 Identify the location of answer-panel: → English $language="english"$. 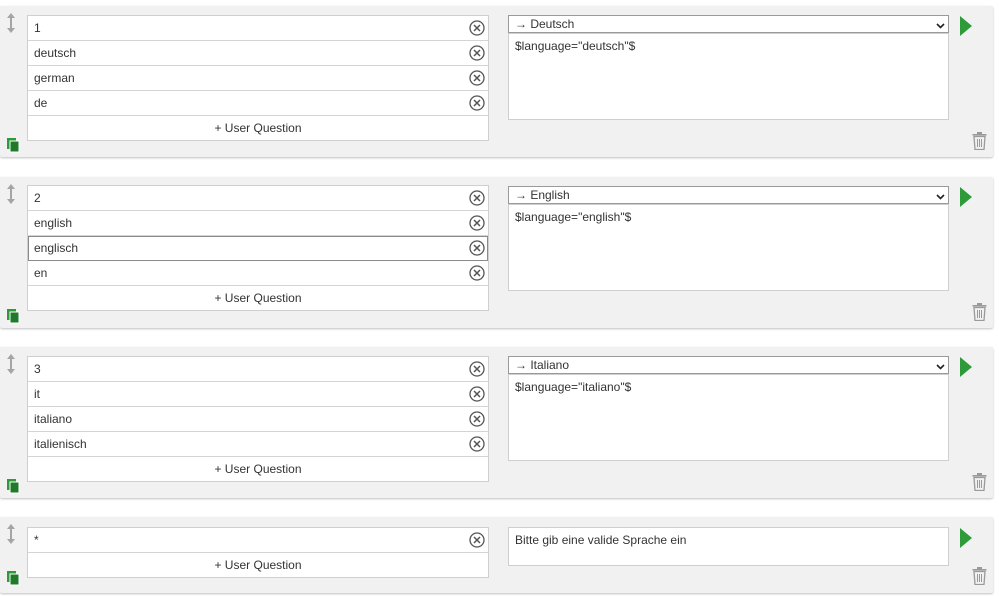
(728, 238).